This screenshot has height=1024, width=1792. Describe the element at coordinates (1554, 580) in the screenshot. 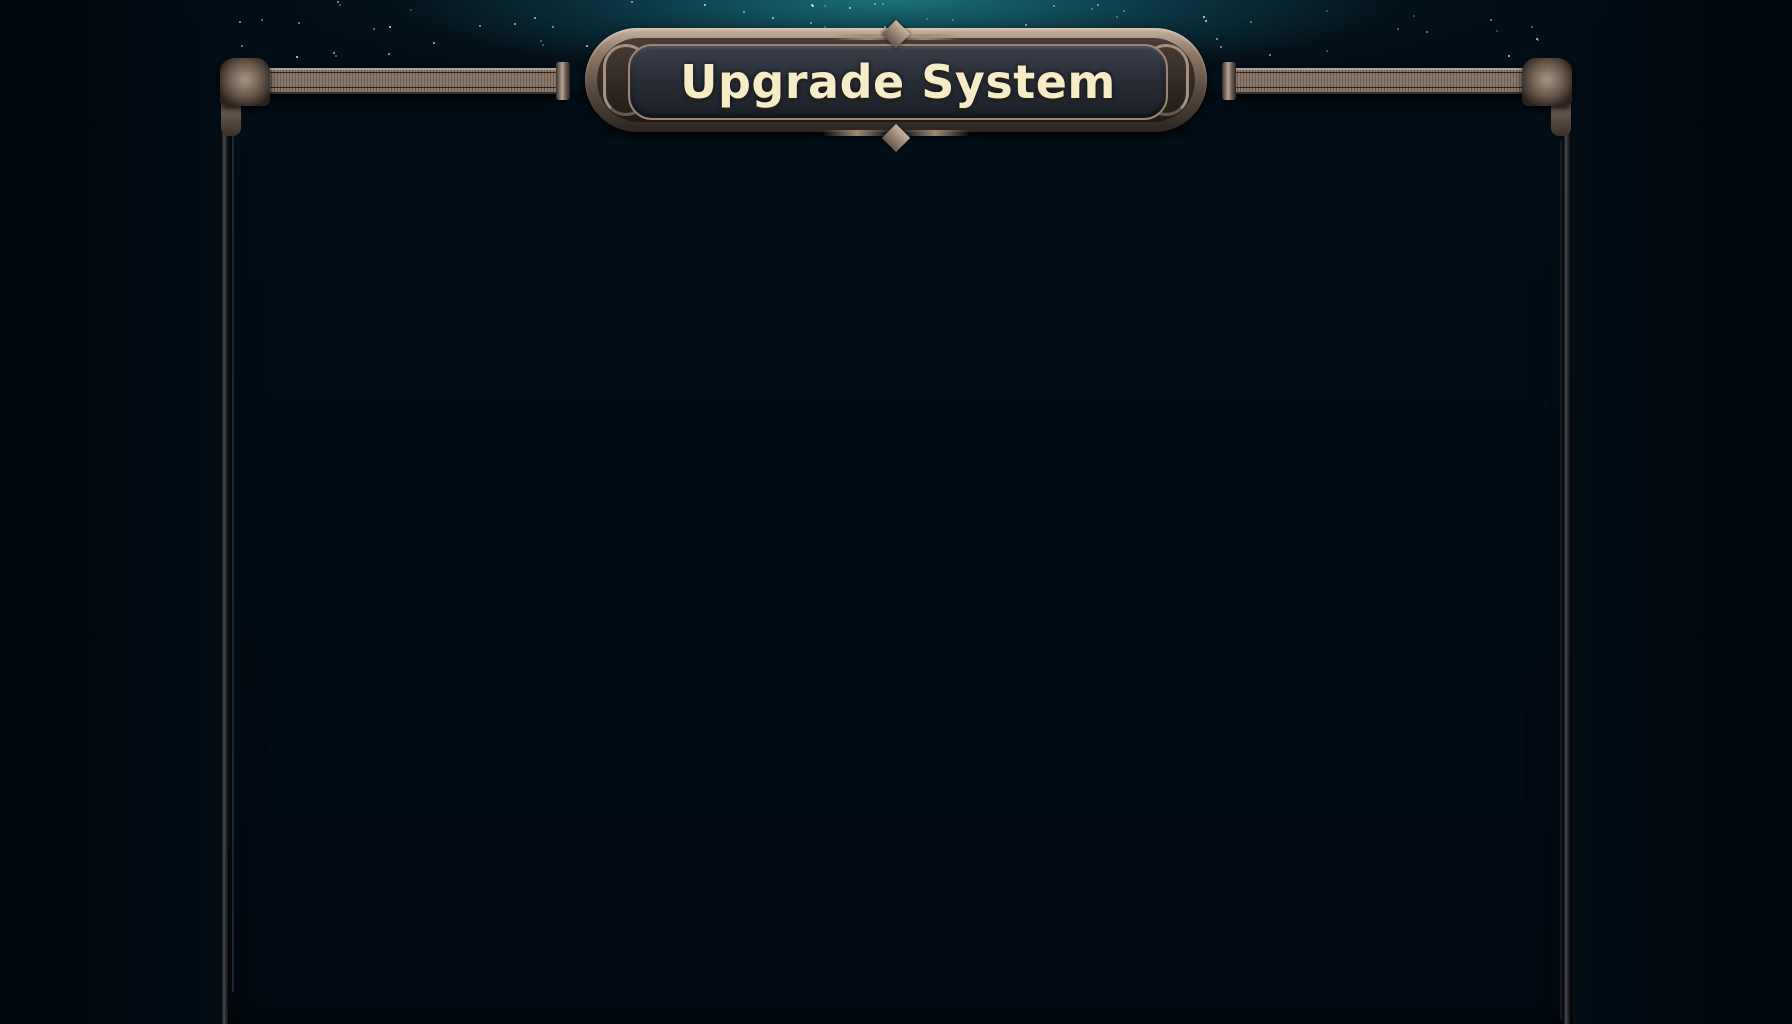

I see `panel-edge-right` at that location.